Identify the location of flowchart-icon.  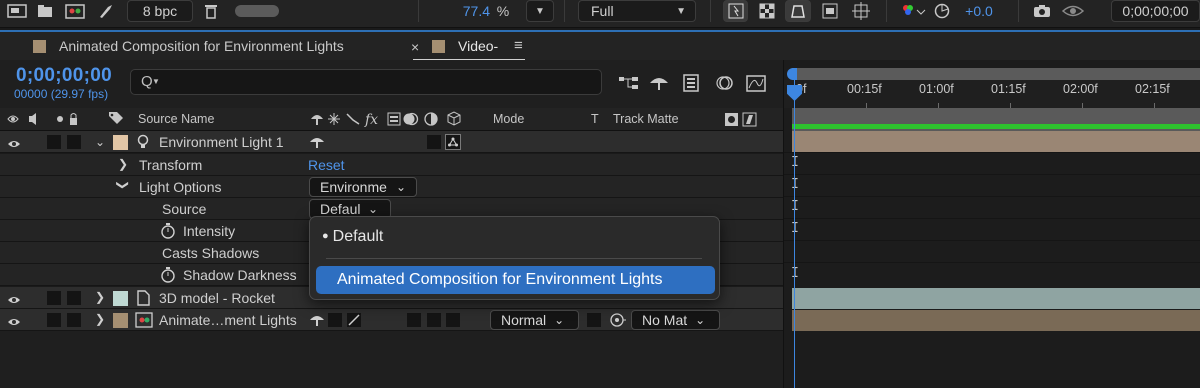
(75, 11).